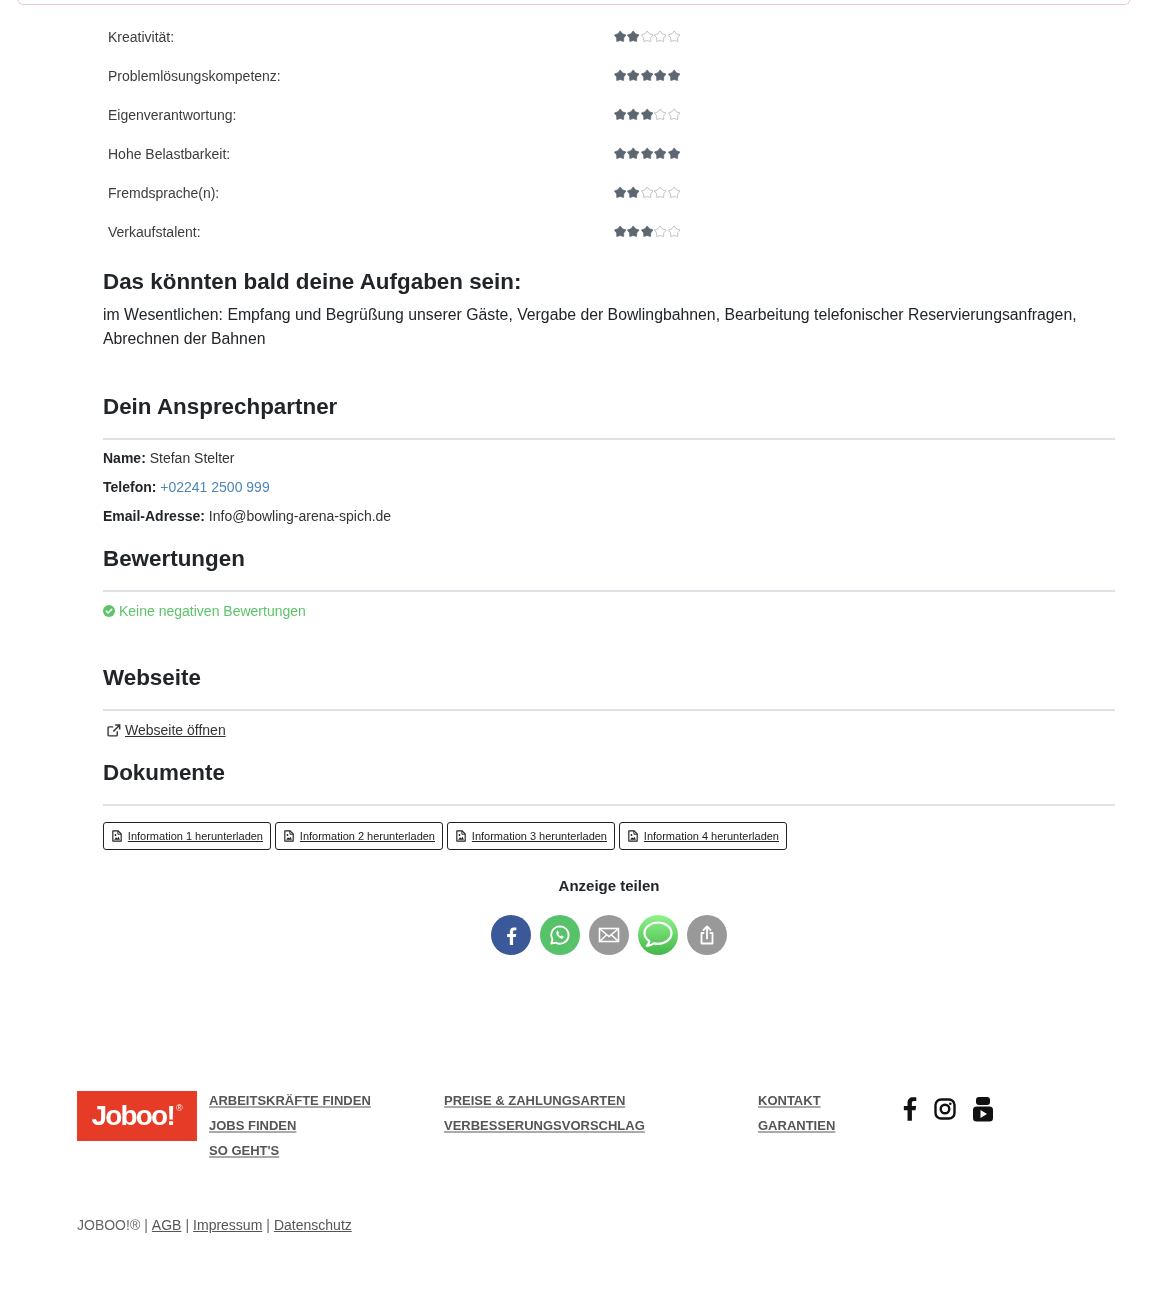  I want to click on section-heading: Dein Ansprechpartner, so click(220, 407).